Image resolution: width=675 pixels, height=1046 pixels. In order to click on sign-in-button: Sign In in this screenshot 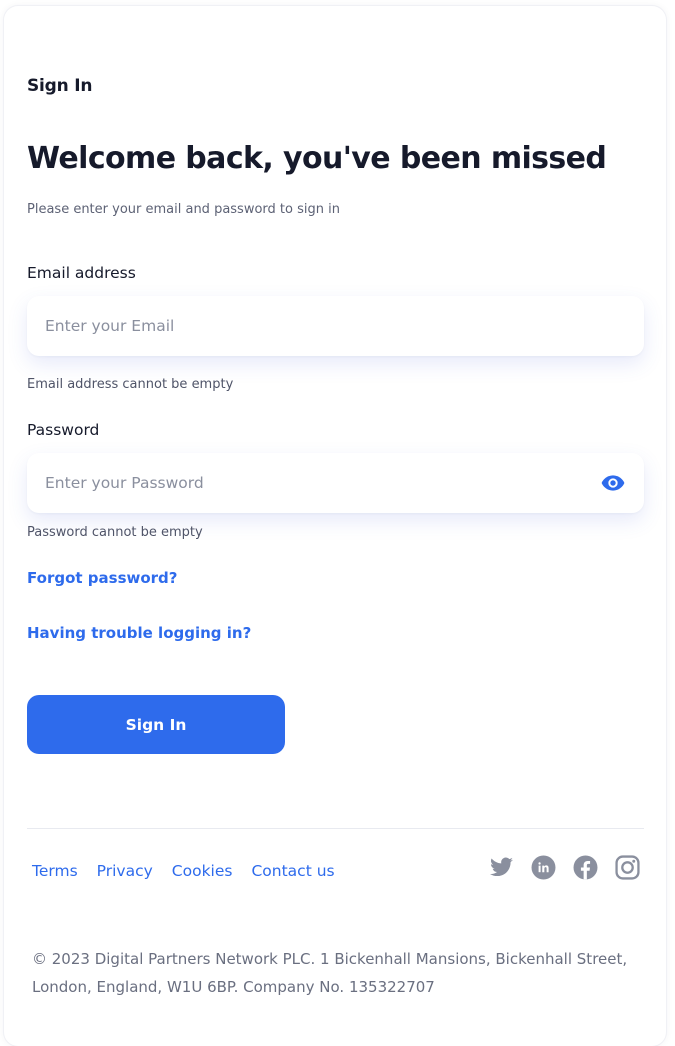, I will do `click(156, 724)`.